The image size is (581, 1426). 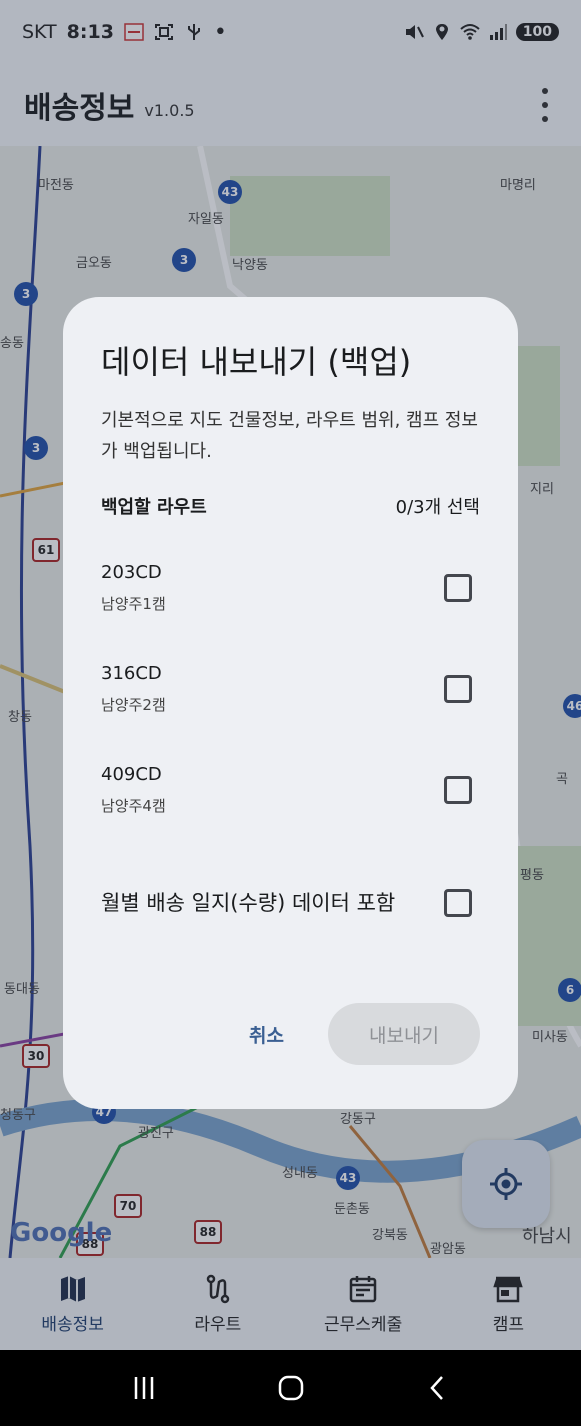 What do you see at coordinates (290, 789) in the screenshot?
I see `route-item: 409CD 남양주4캠` at bounding box center [290, 789].